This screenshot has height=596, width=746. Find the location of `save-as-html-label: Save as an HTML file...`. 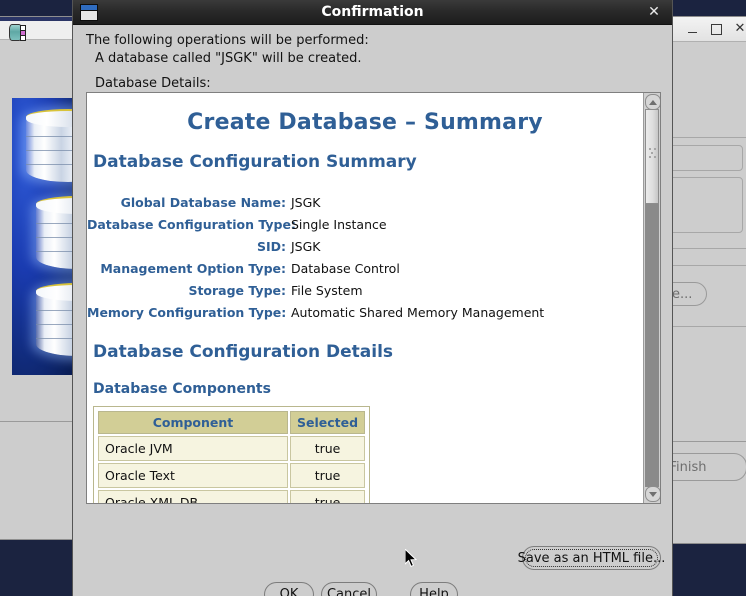

save-as-html-label: Save as an HTML file... is located at coordinates (591, 558).